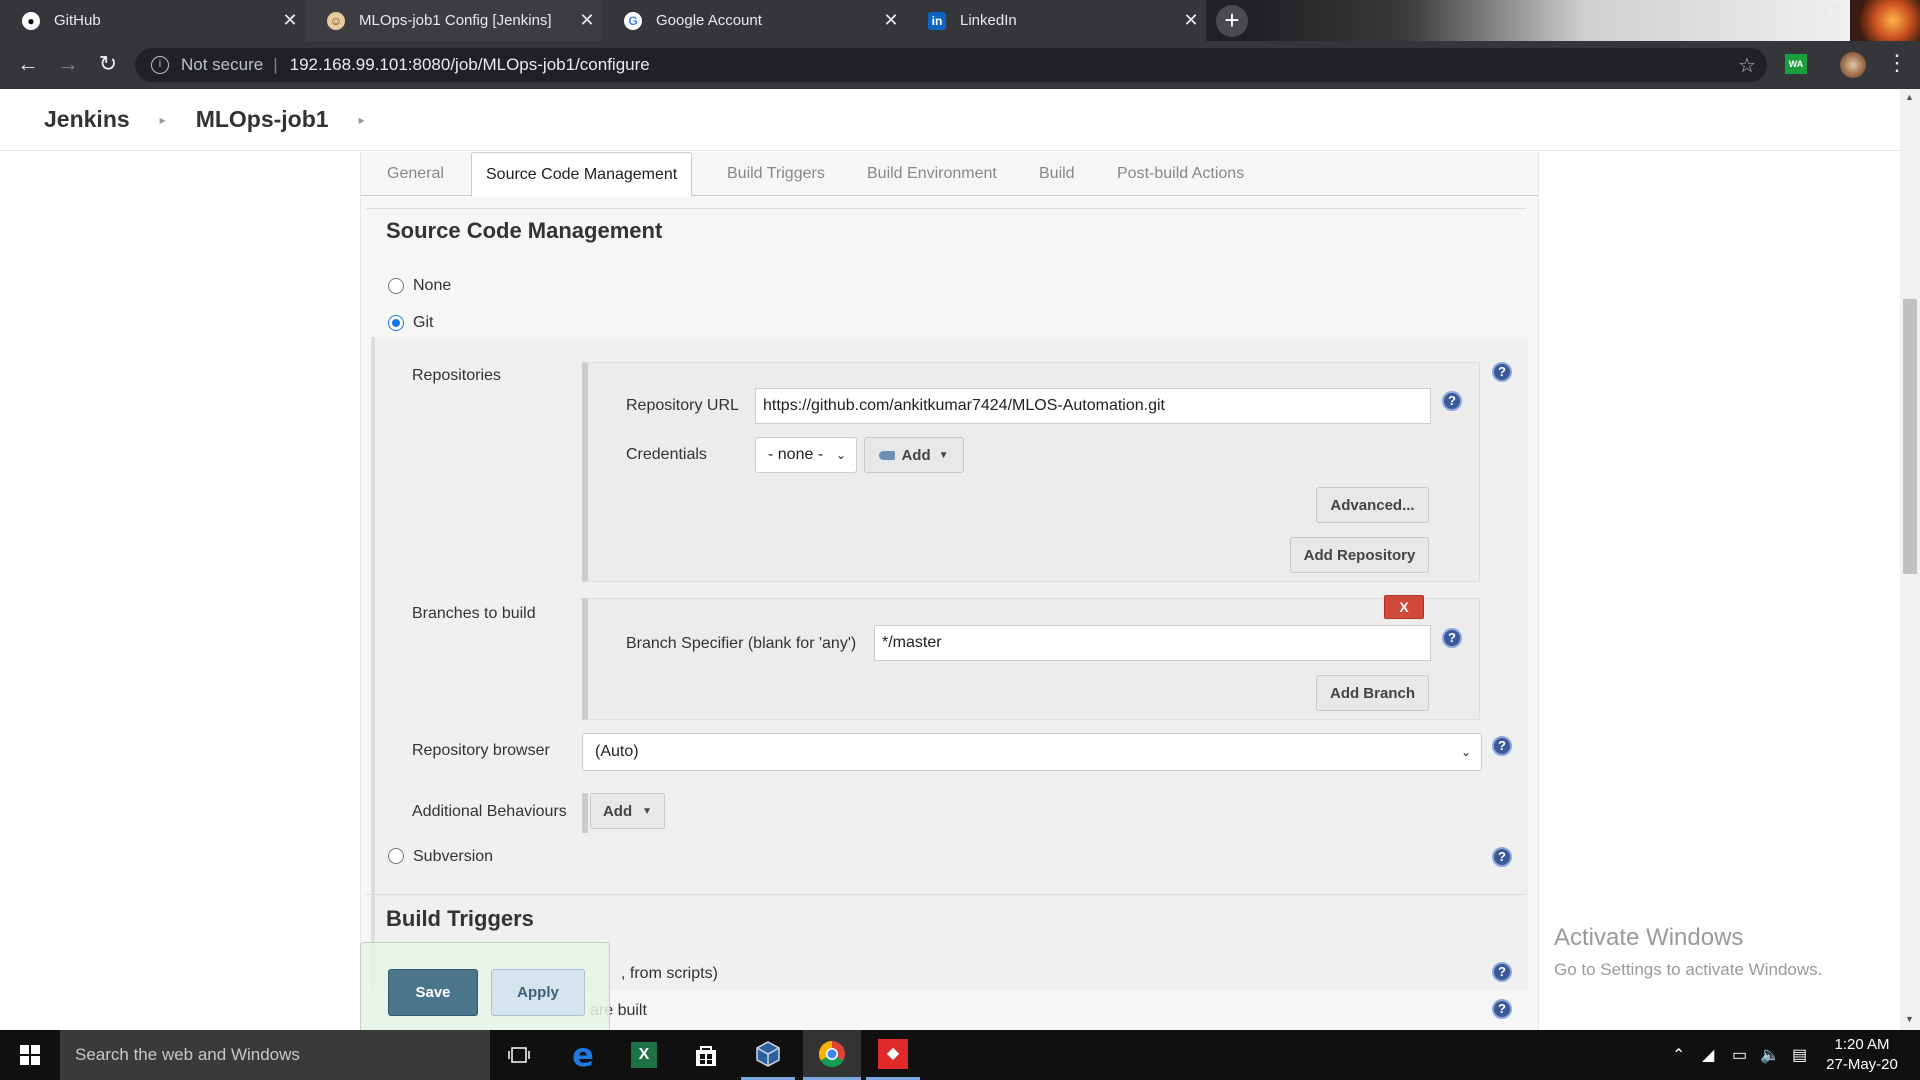 The image size is (1920, 1080). I want to click on github-icon: ●, so click(31, 20).